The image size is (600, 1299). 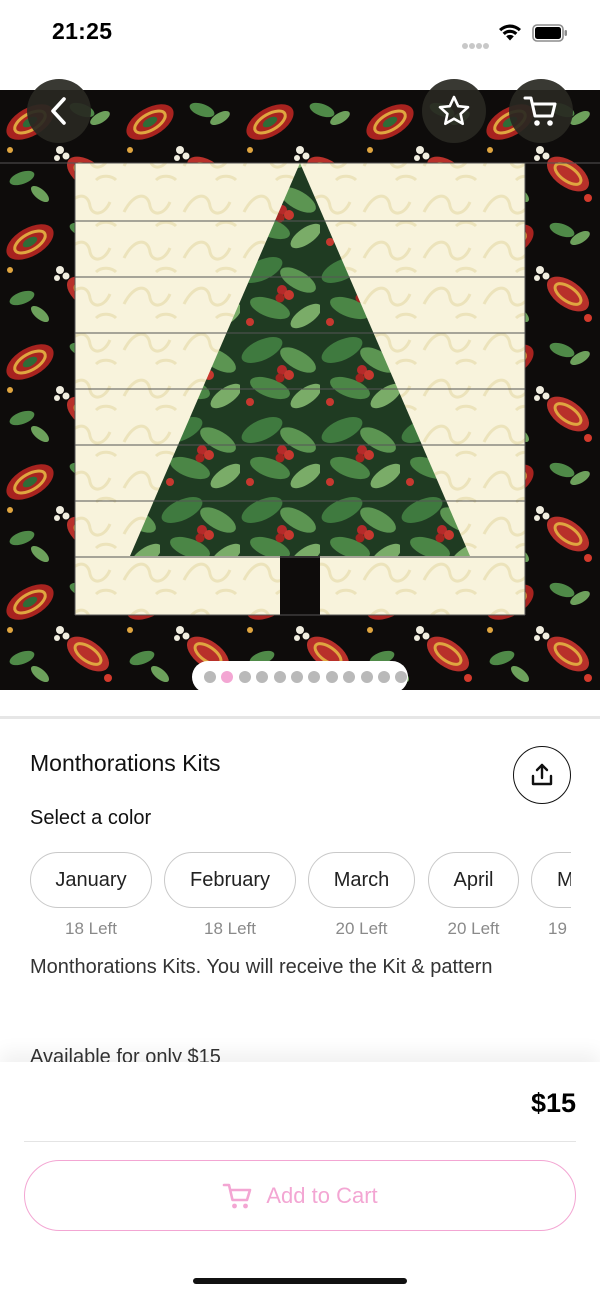 What do you see at coordinates (551, 880) in the screenshot?
I see `color-chip-may: M` at bounding box center [551, 880].